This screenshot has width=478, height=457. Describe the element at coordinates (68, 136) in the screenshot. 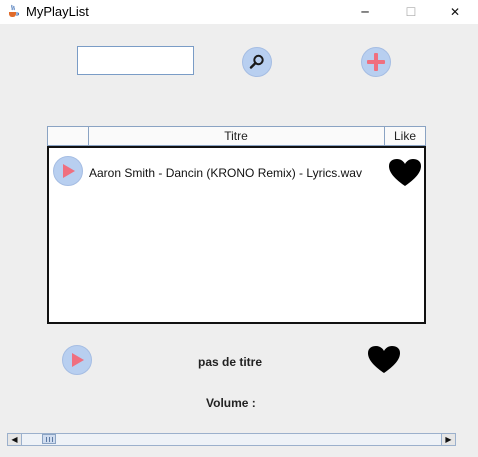

I see `column-header-play` at that location.